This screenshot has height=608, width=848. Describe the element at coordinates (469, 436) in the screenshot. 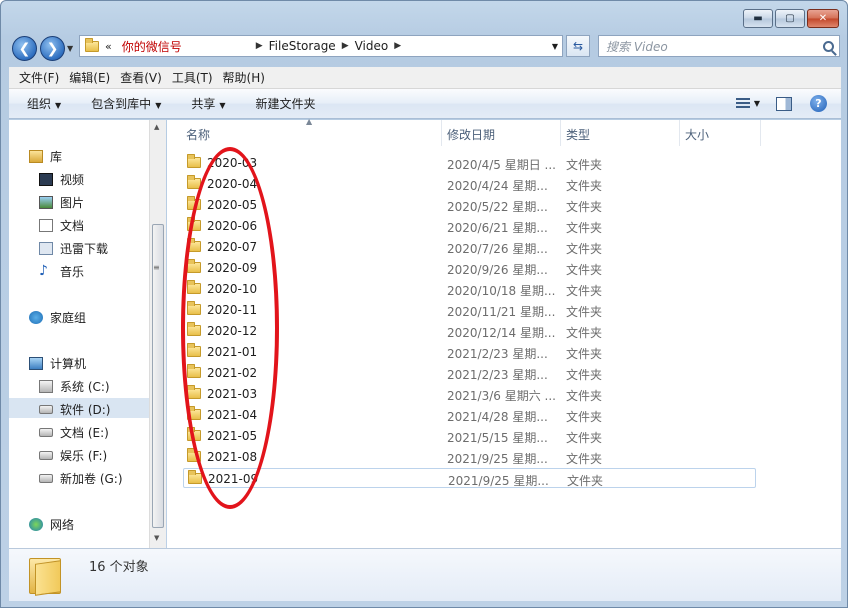

I see `table-row: 2021-05 2021/5/15 星期... 文件夹` at that location.